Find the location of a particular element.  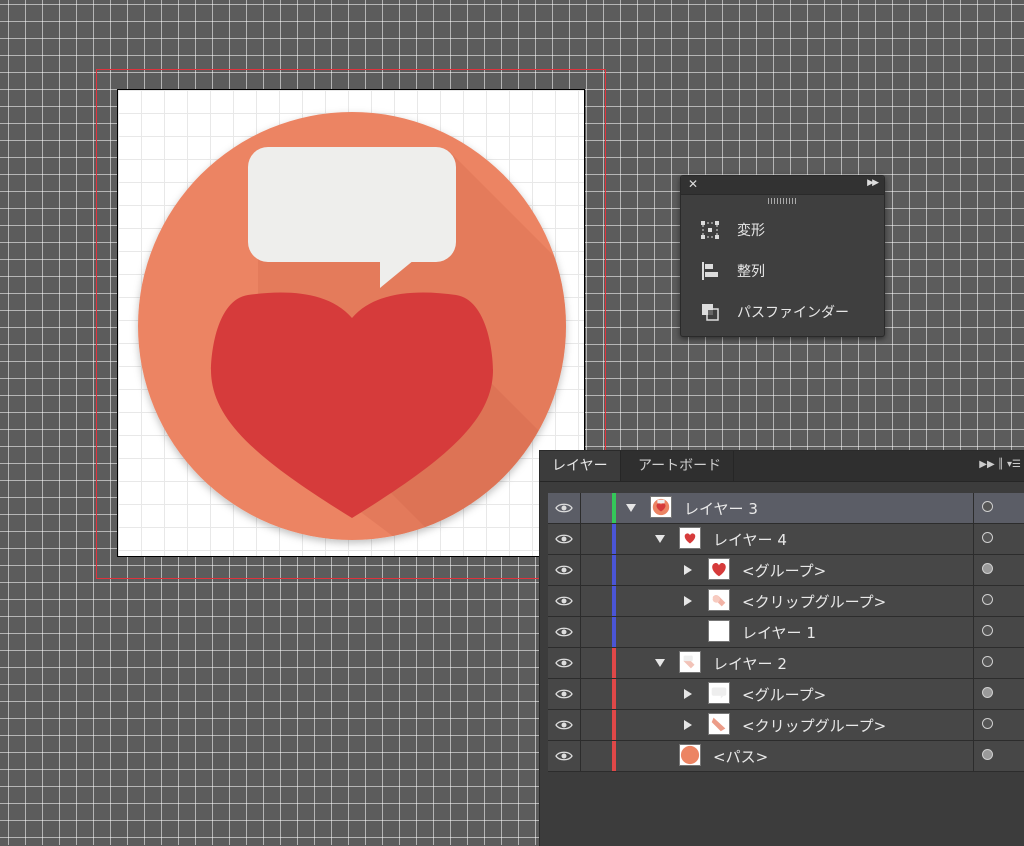

layer-row: レイヤー 4 is located at coordinates (786, 539).